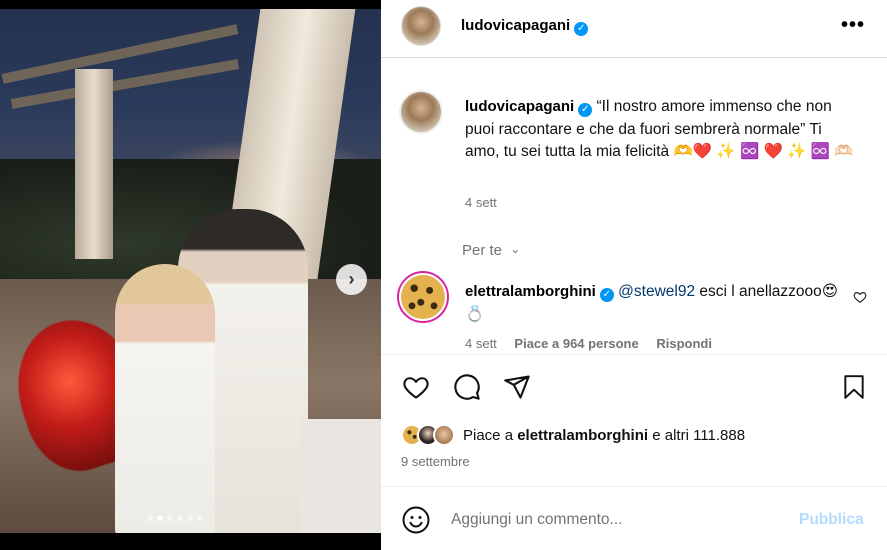 This screenshot has height=550, width=887. Describe the element at coordinates (94, 164) in the screenshot. I see `pillar-left` at that location.